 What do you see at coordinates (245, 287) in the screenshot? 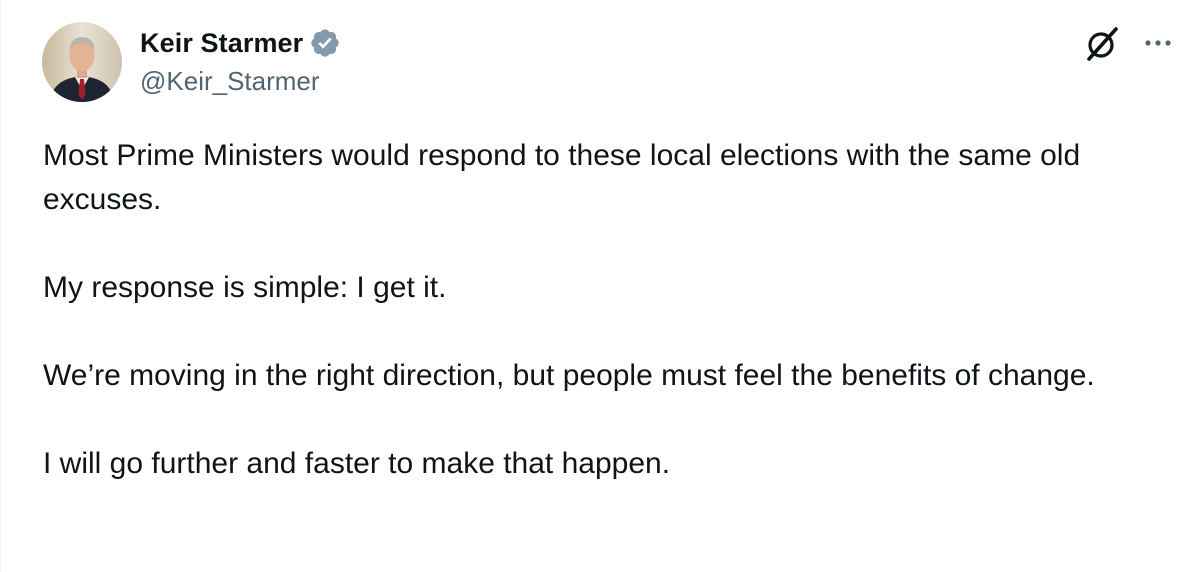
I see `tweet-paragraph: My response is simple: I get it.` at bounding box center [245, 287].